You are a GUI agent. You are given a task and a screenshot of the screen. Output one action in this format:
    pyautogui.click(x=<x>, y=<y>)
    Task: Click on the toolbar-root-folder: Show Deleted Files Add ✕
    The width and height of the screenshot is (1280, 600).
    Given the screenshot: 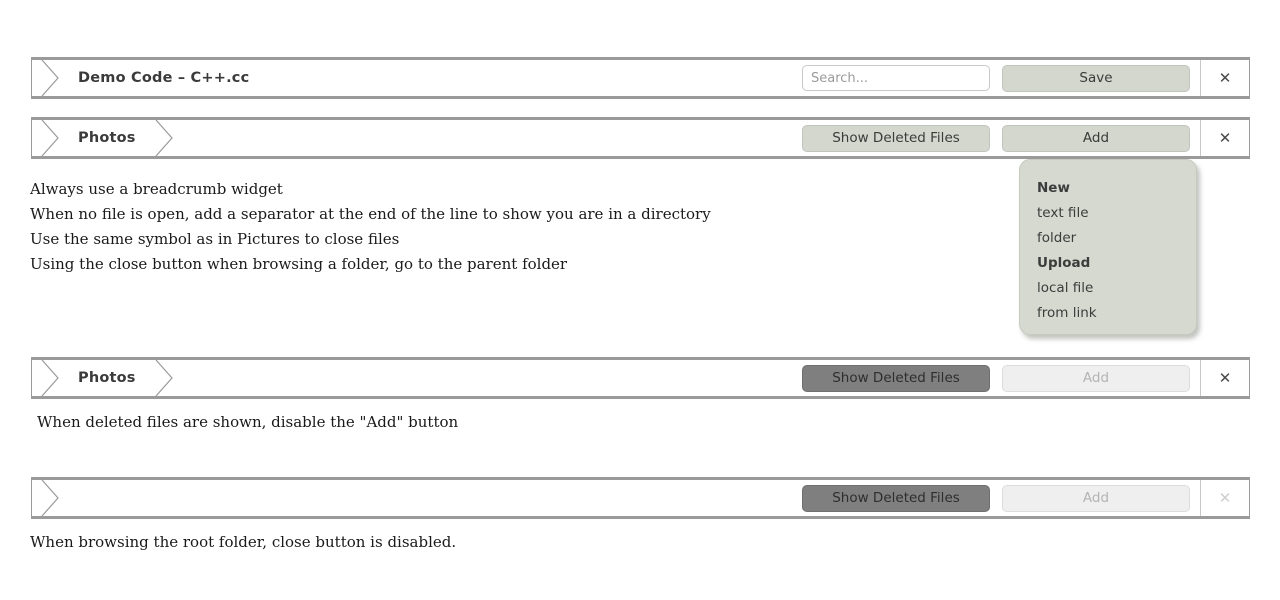 What is the action you would take?
    pyautogui.click(x=640, y=498)
    